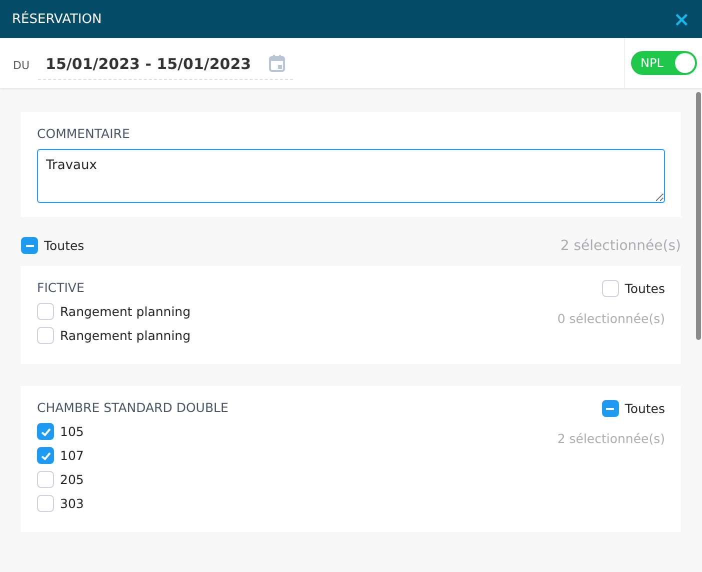 Image resolution: width=702 pixels, height=572 pixels. Describe the element at coordinates (698, 216) in the screenshot. I see `scrollbar` at that location.